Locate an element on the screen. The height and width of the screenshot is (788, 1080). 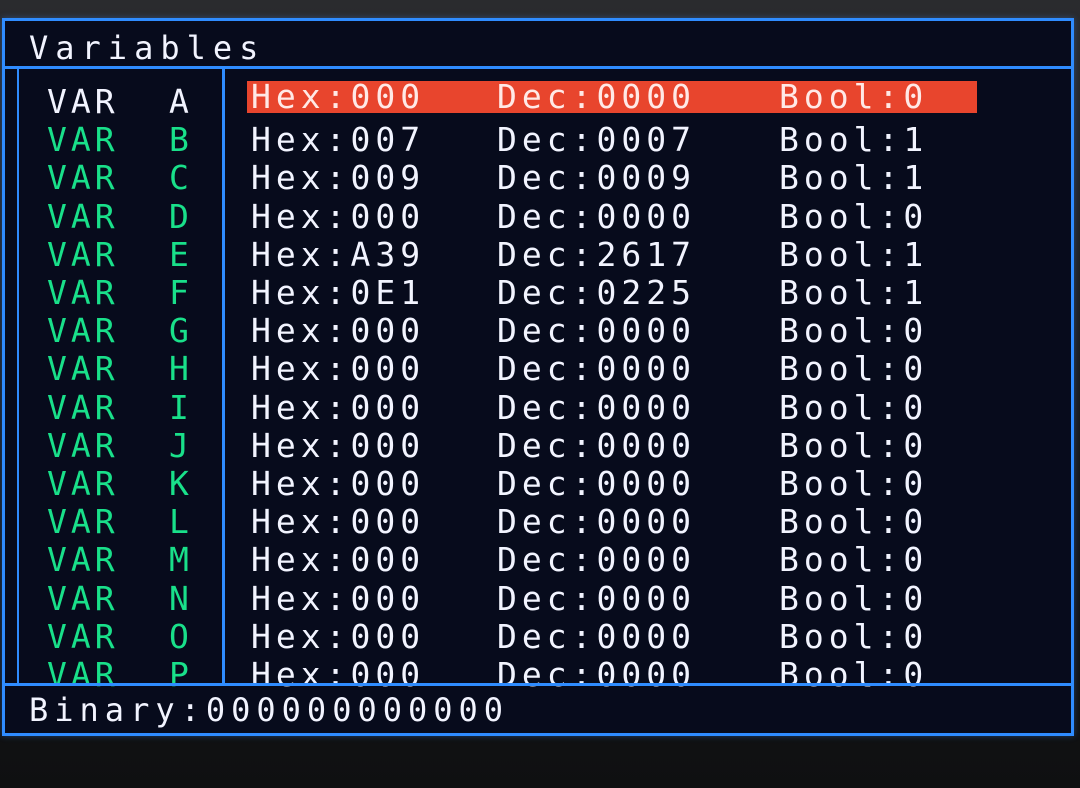
variable-value-row: Hex:009 Dec:0009 Bool:1 is located at coordinates (612, 178).